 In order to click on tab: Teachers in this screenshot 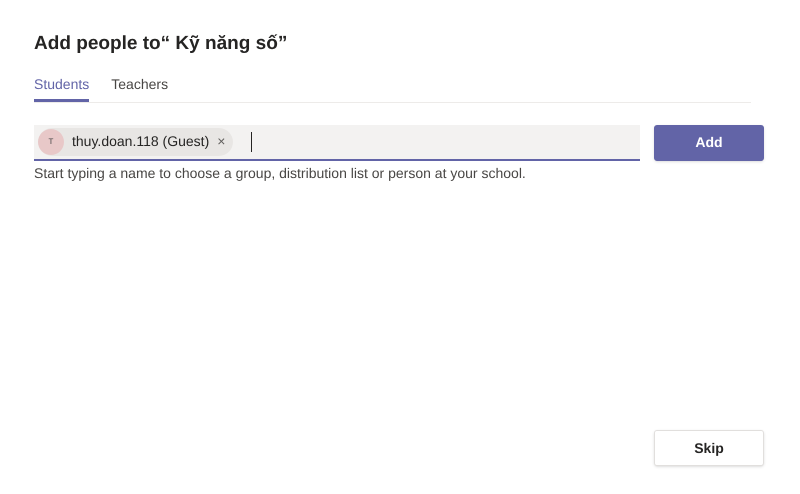, I will do `click(139, 88)`.